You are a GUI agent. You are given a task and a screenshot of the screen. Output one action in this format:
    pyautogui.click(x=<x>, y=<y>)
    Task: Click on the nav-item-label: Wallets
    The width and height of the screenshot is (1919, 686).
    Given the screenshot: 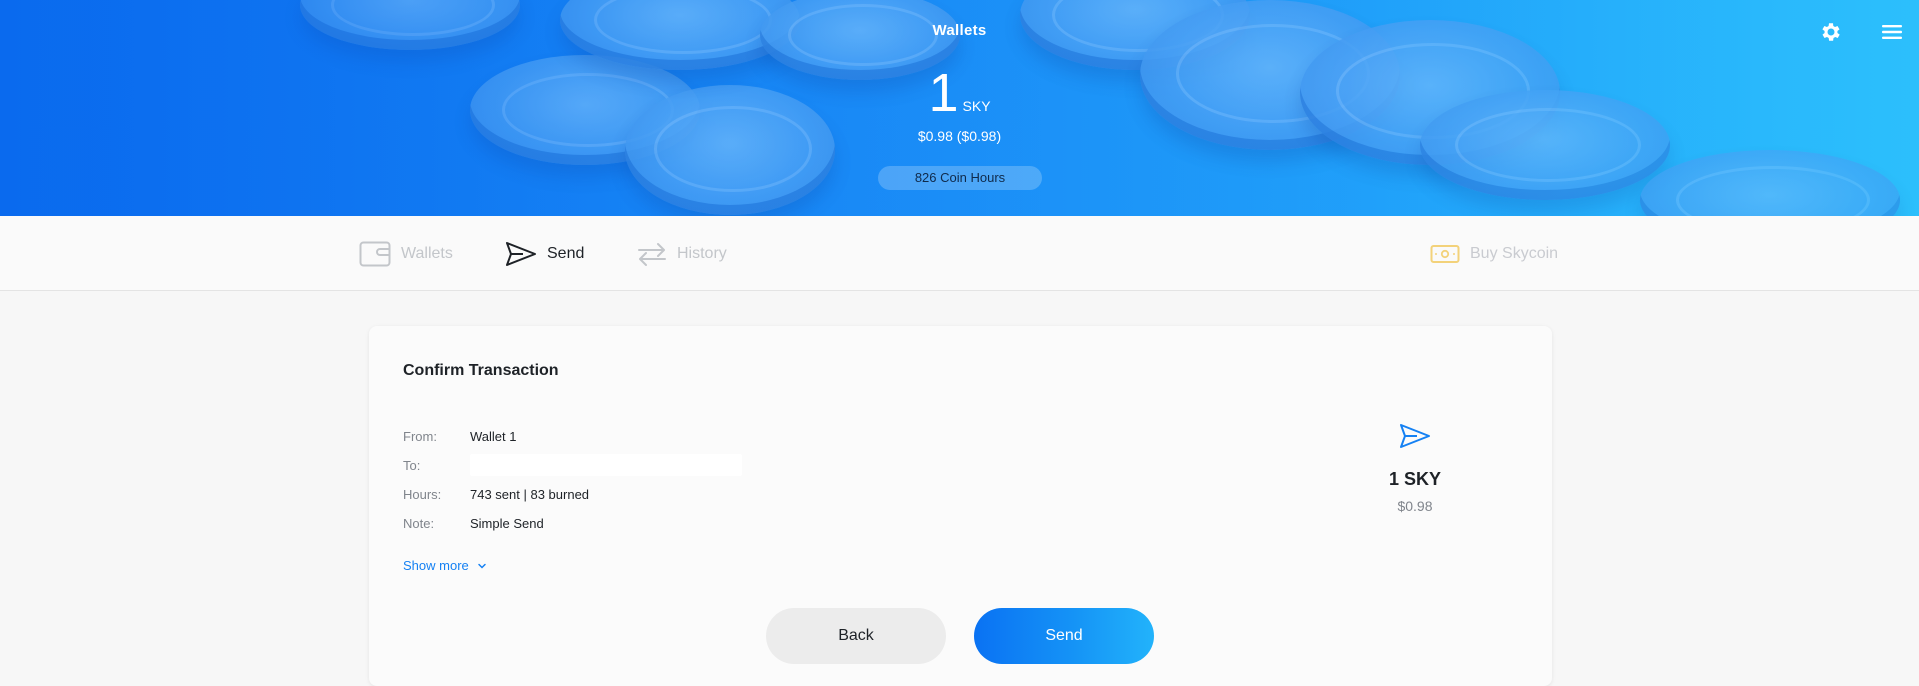 What is the action you would take?
    pyautogui.click(x=427, y=253)
    